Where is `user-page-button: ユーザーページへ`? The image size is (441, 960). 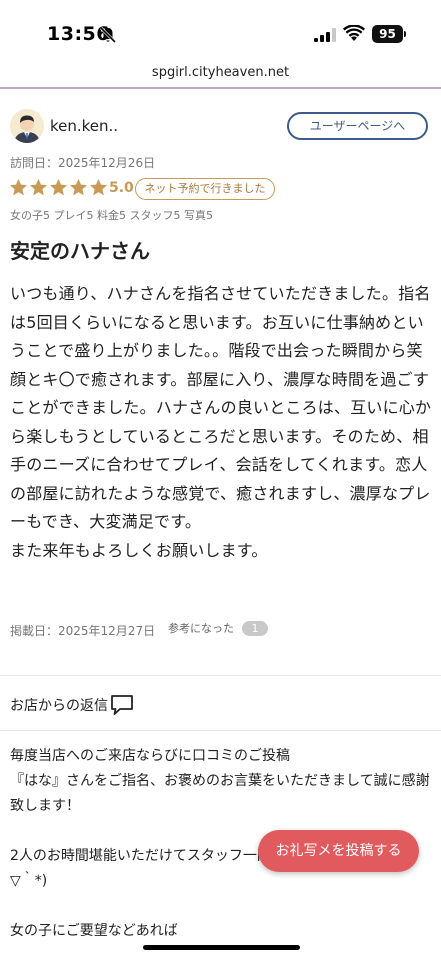 user-page-button: ユーザーページへ is located at coordinates (357, 126).